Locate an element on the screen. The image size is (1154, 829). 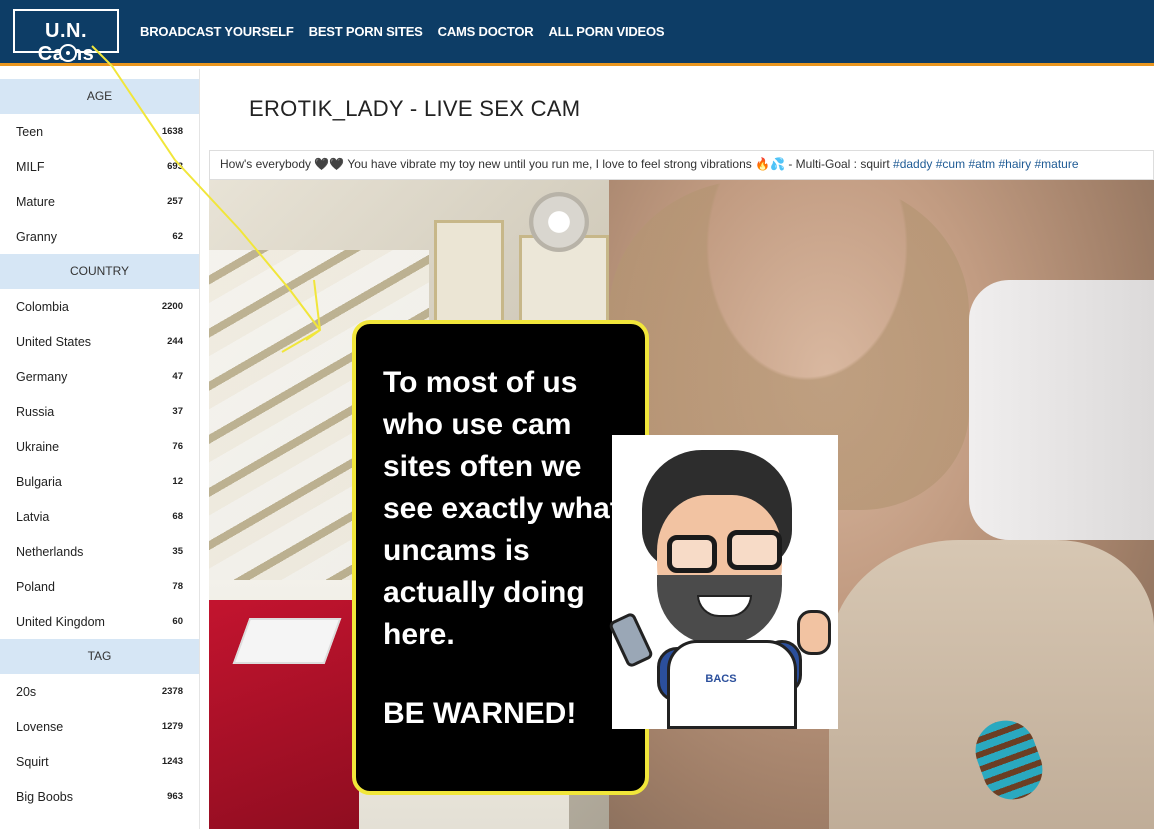
sidebar-item-label: Russia is located at coordinates (35, 411).